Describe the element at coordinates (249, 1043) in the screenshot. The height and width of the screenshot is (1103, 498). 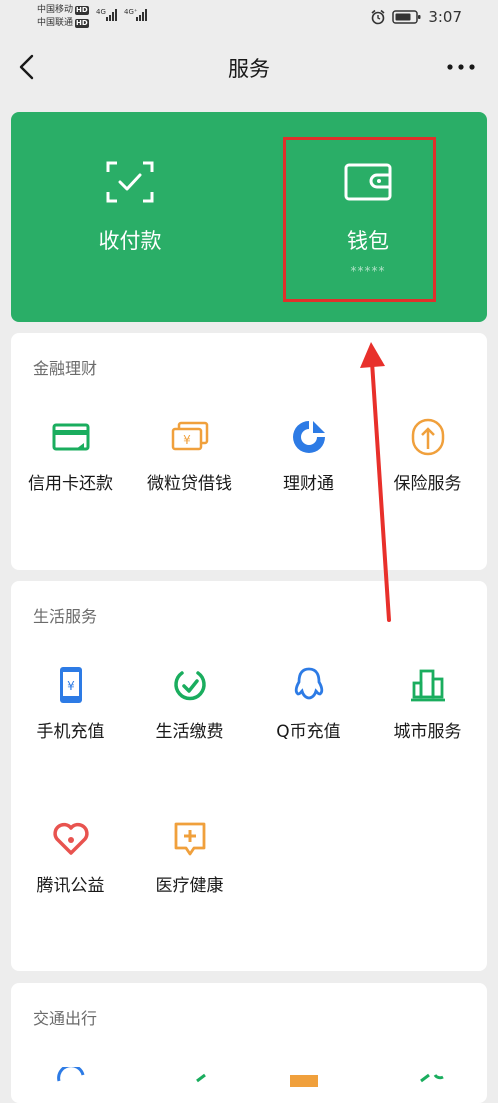
I see `transport-section: 交通出行` at that location.